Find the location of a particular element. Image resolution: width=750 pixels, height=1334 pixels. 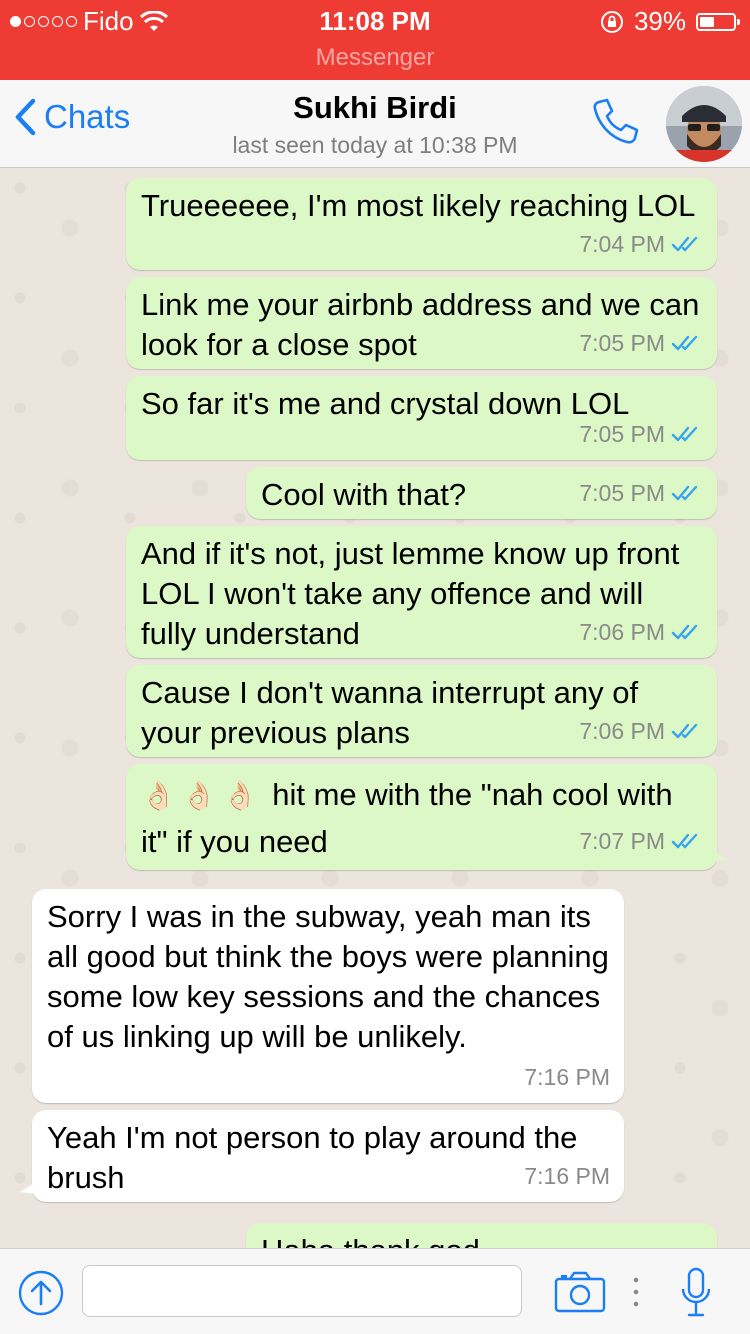

message-text: So far it's me and crystal down LOL is located at coordinates (385, 403).